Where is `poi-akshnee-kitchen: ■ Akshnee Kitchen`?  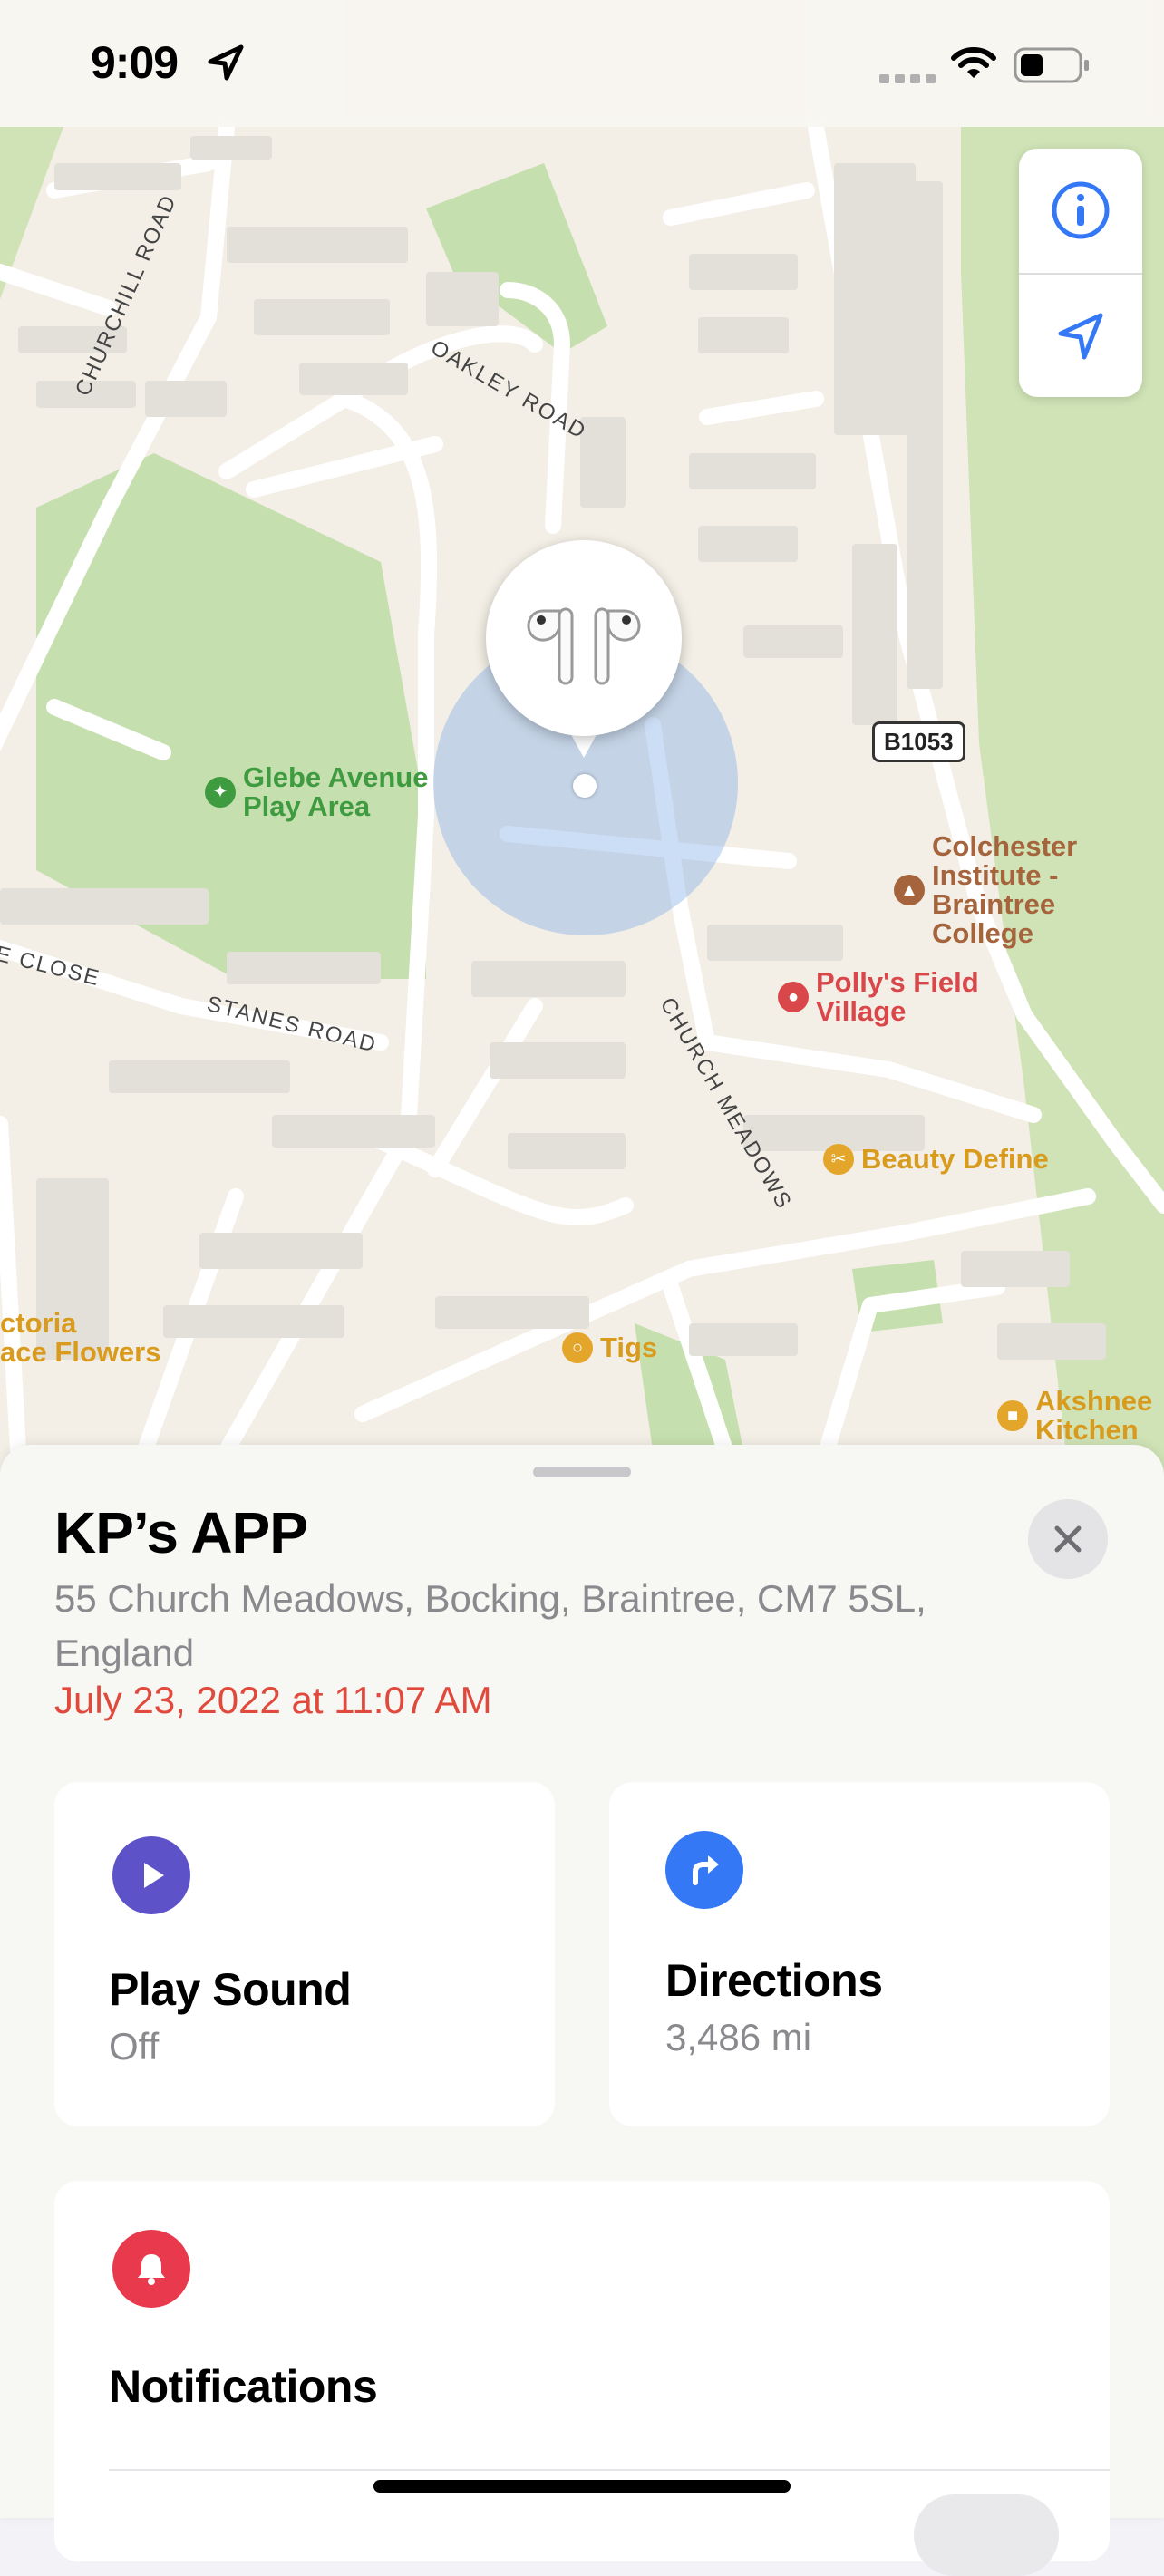
poi-akshnee-kitchen: ■ Akshnee Kitchen is located at coordinates (1075, 1416).